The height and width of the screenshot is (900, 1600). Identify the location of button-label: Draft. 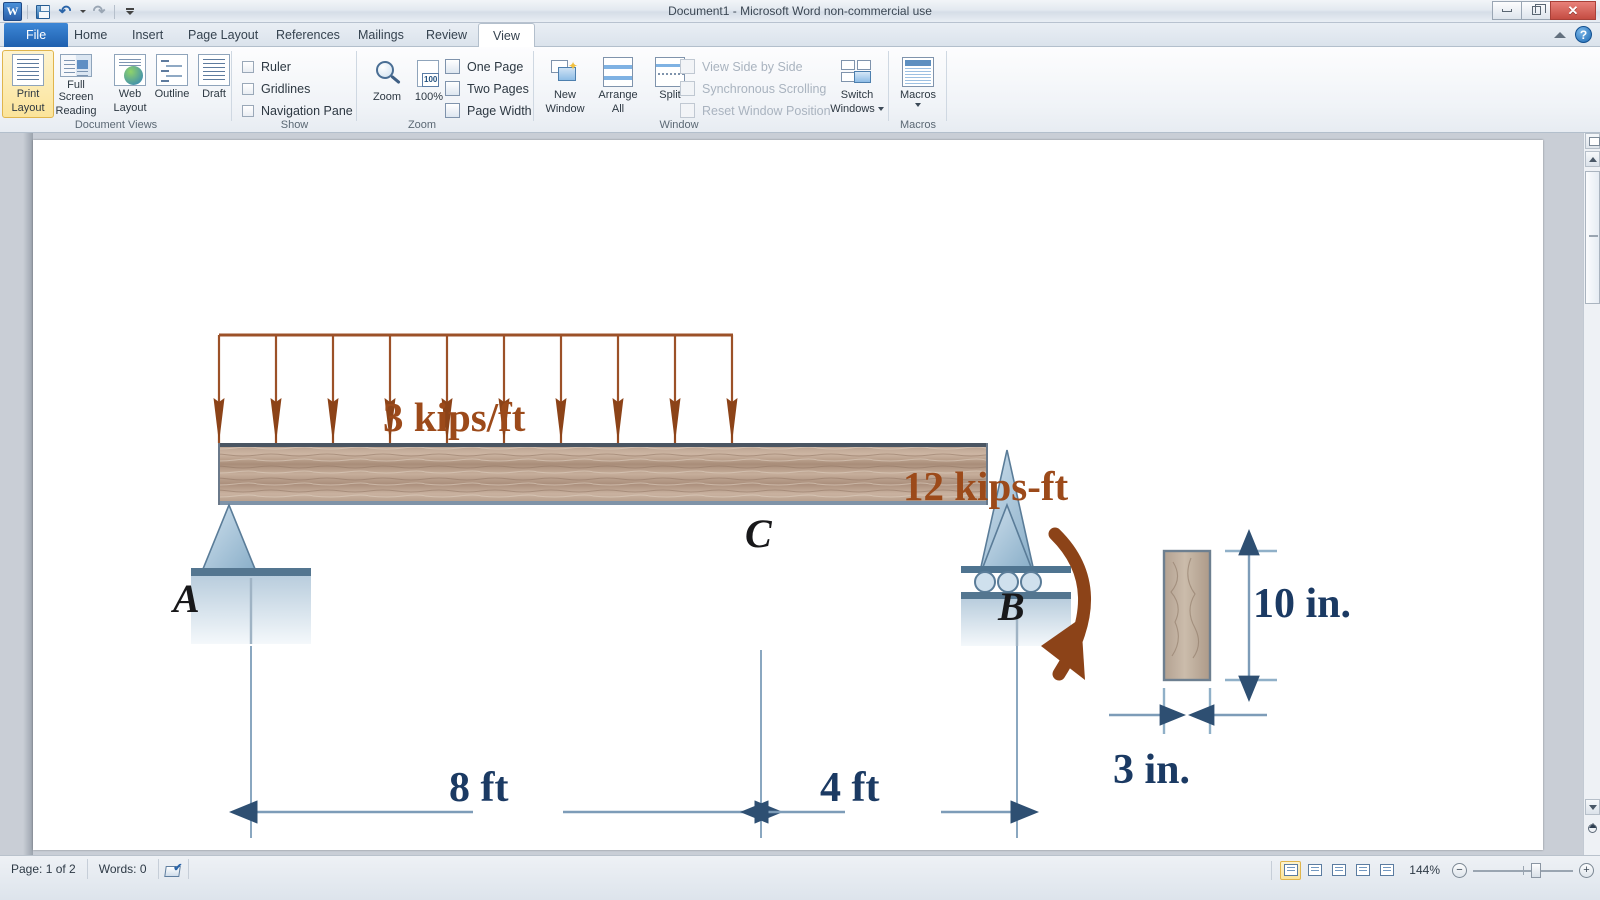
(214, 94).